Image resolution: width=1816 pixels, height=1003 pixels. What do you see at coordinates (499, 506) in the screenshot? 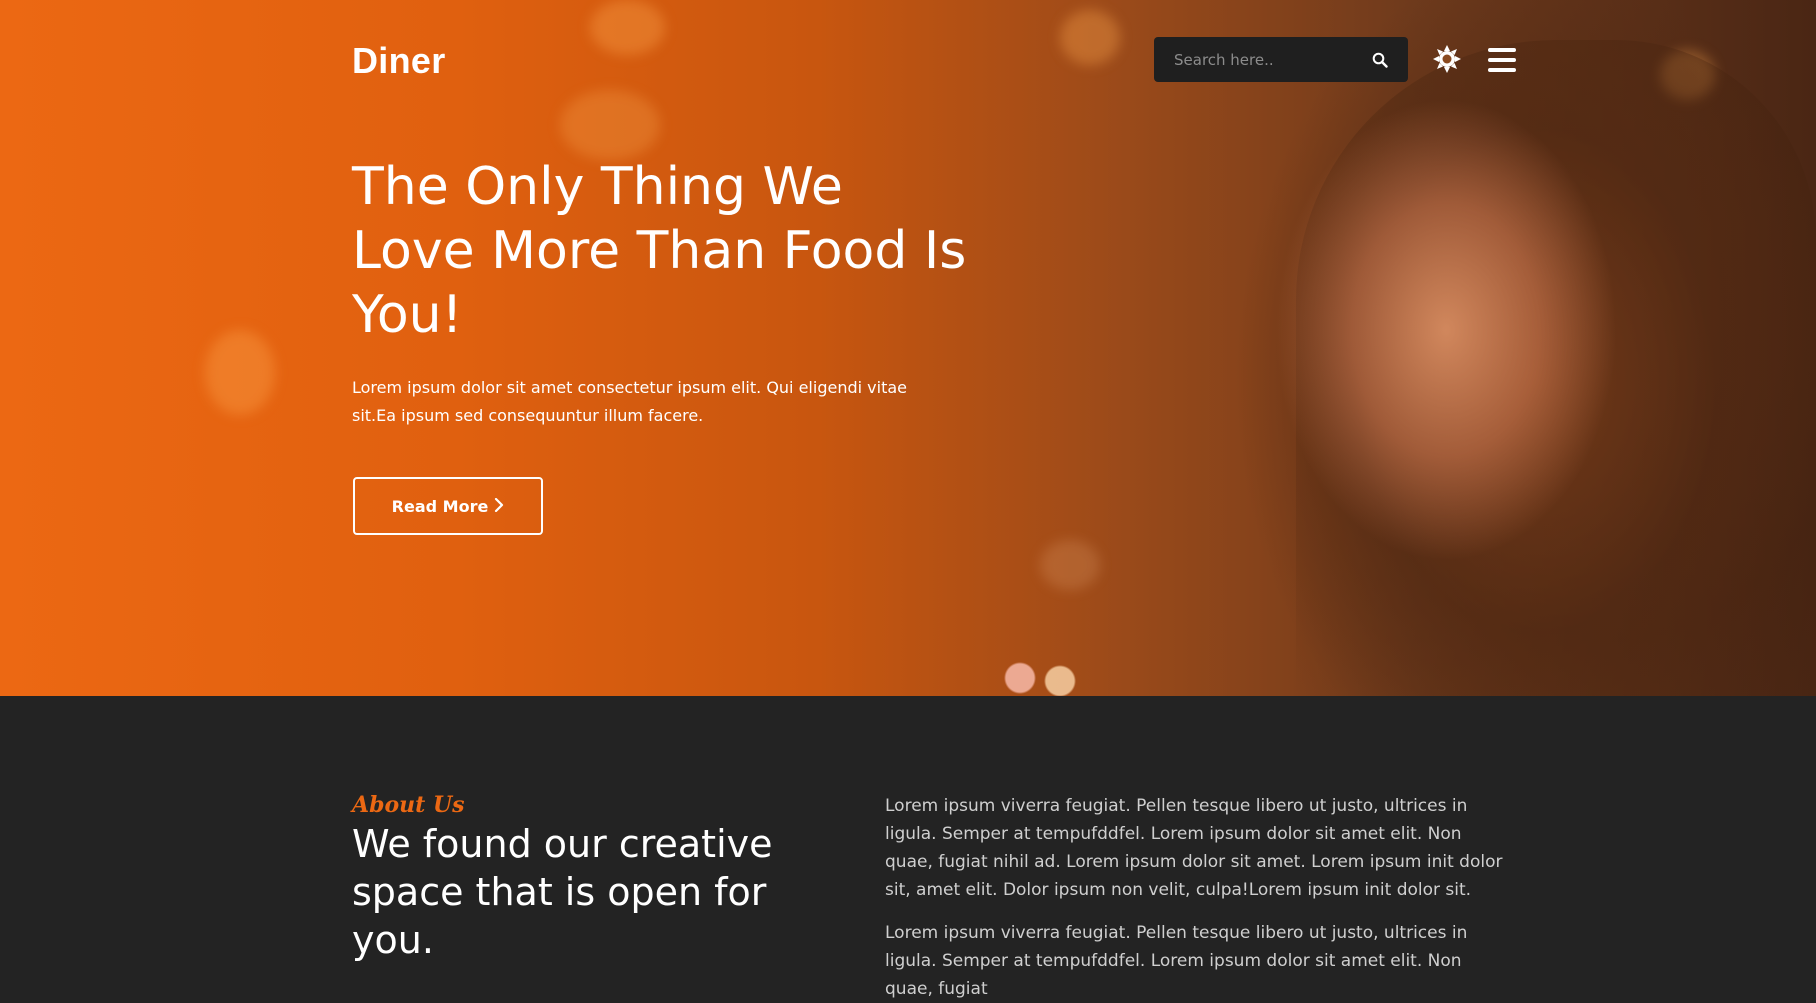
I see `chevron-right-icon` at bounding box center [499, 506].